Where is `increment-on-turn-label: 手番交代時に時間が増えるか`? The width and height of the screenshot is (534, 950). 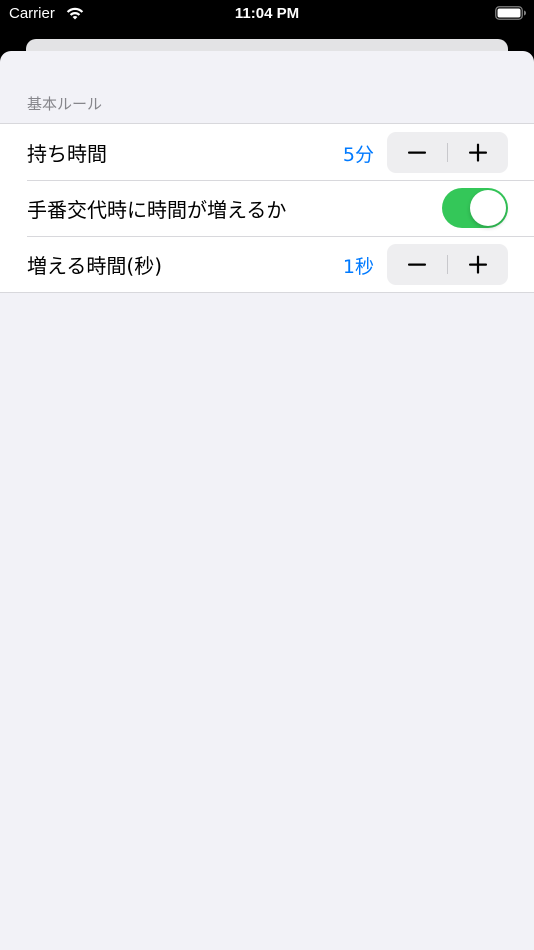
increment-on-turn-label: 手番交代時に時間が増えるか is located at coordinates (157, 210).